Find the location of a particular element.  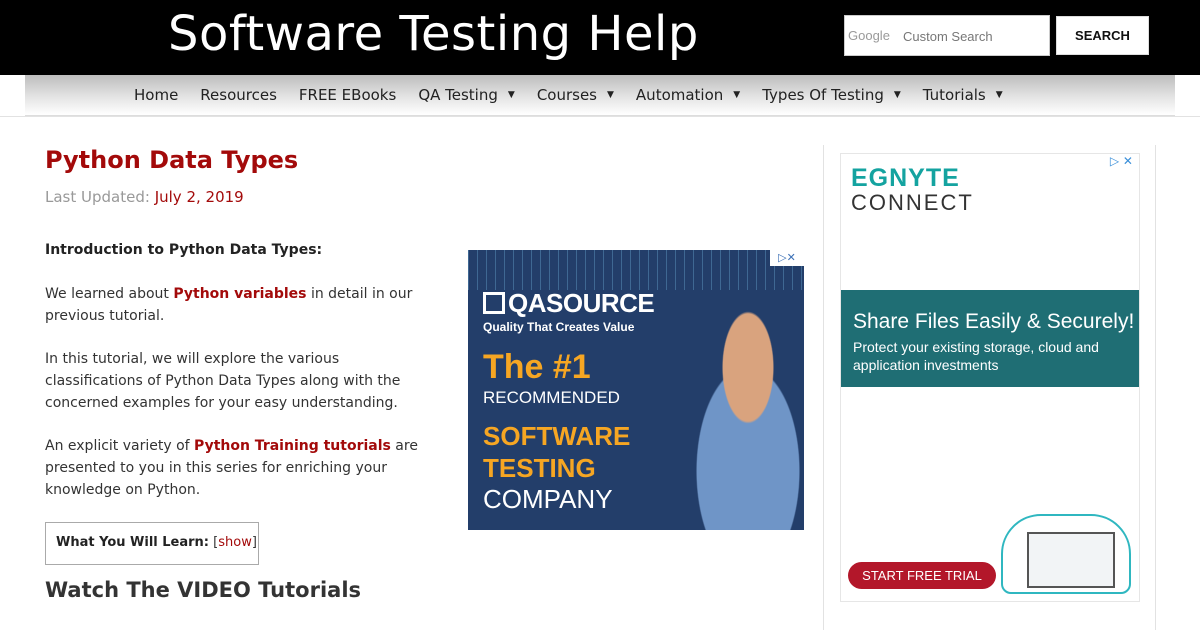

nav-item-courses: Courses ▼ is located at coordinates (575, 95).